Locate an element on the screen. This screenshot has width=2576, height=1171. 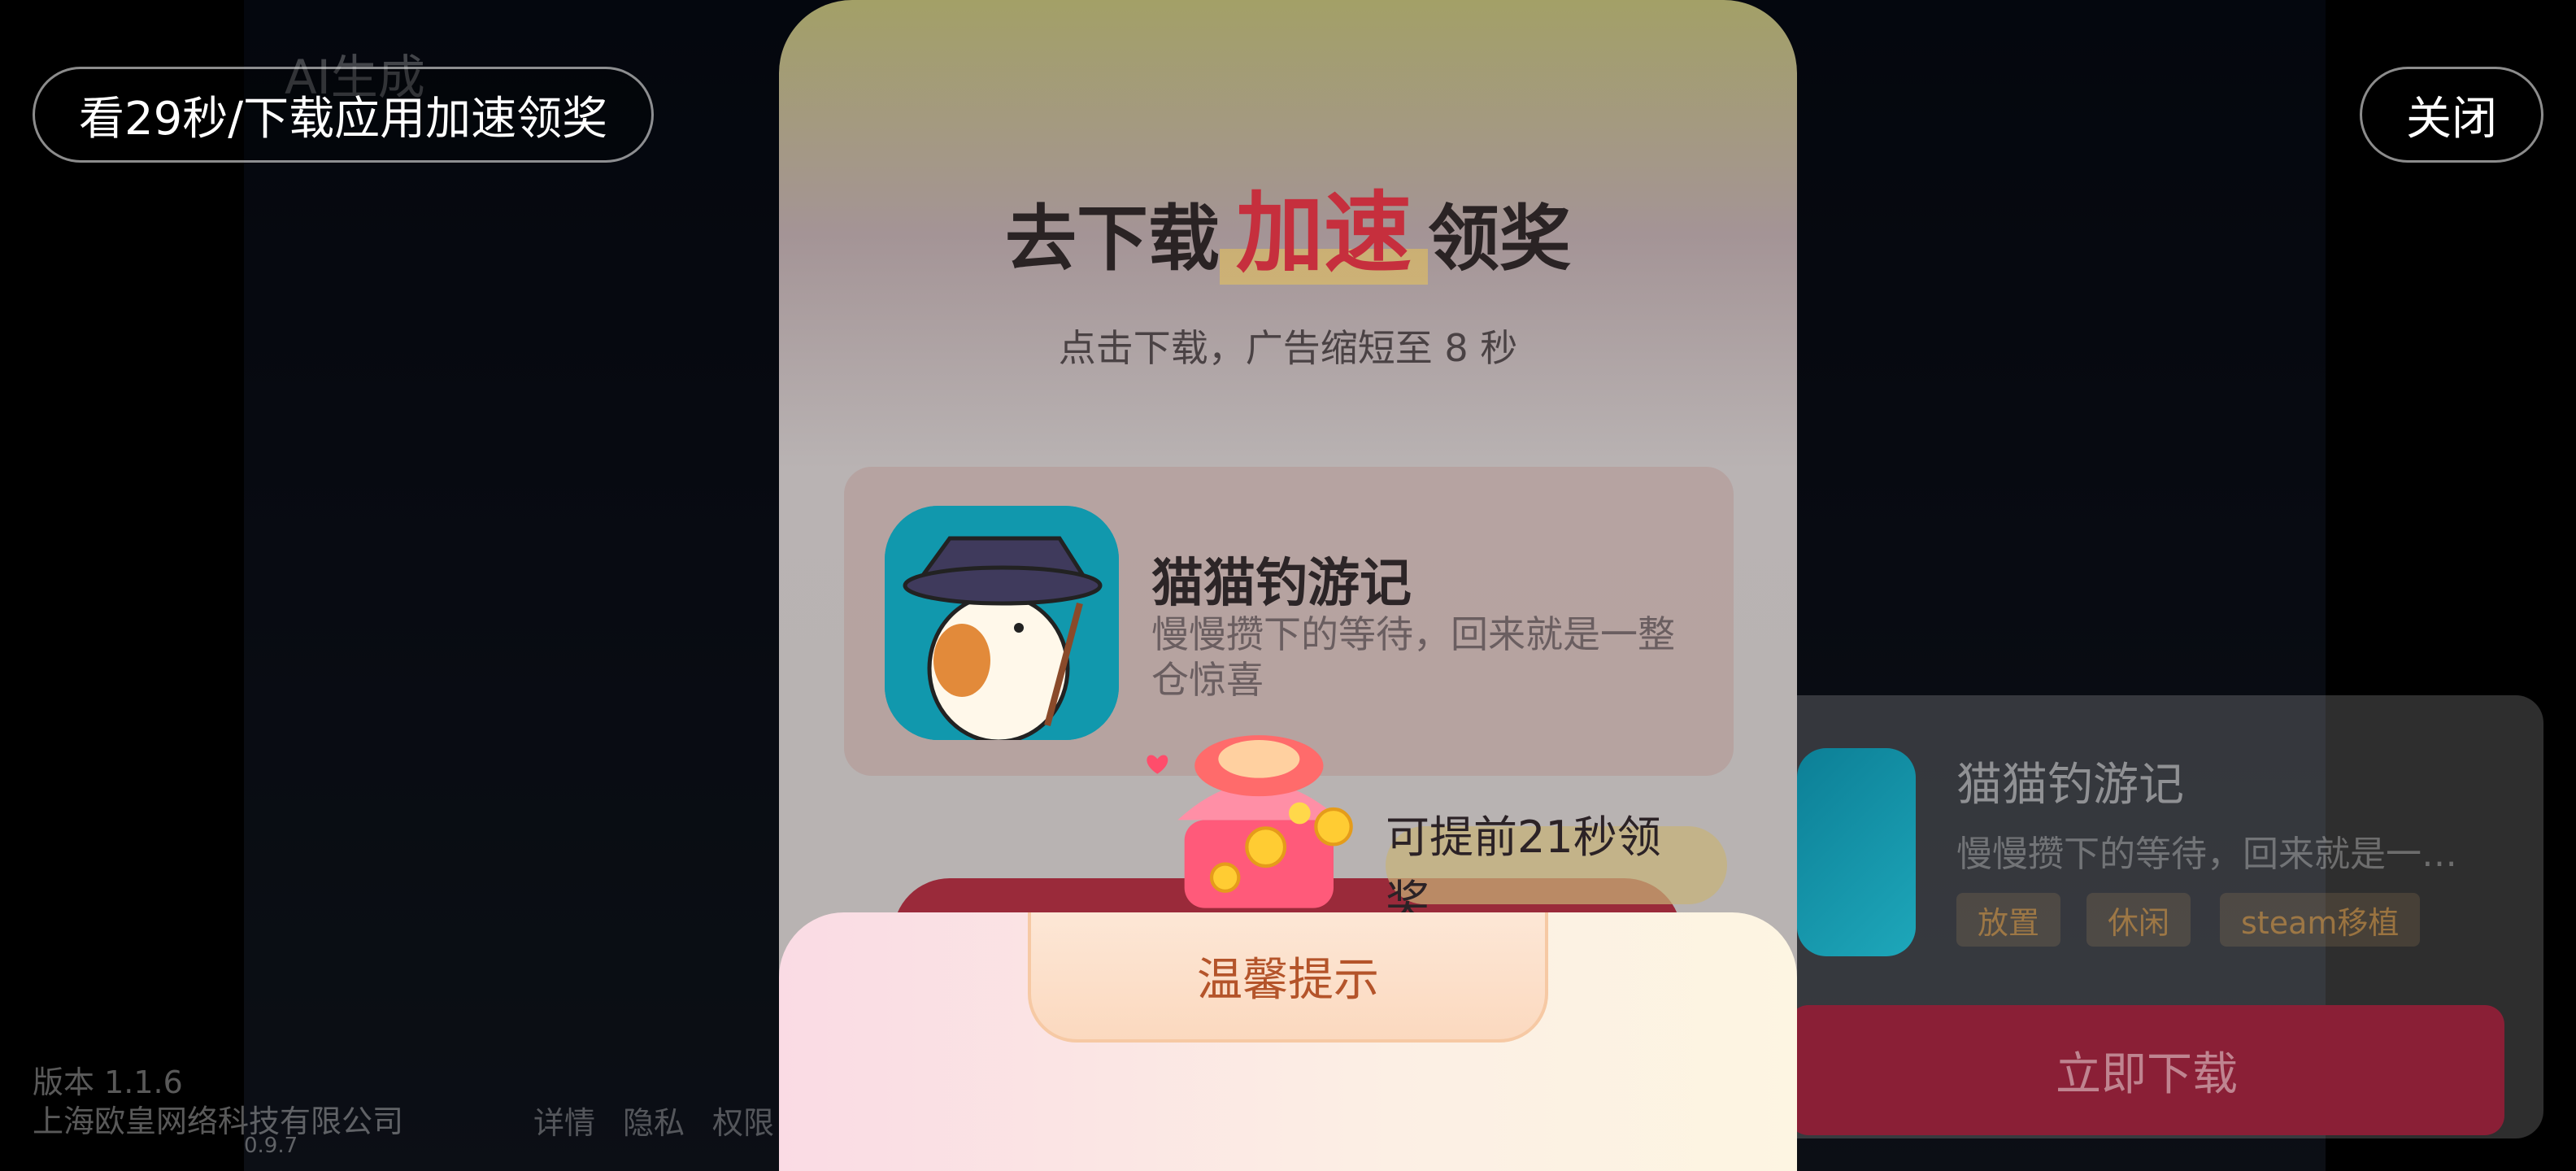
reward-badge: 可提前21秒领奖 is located at coordinates (1557, 869).